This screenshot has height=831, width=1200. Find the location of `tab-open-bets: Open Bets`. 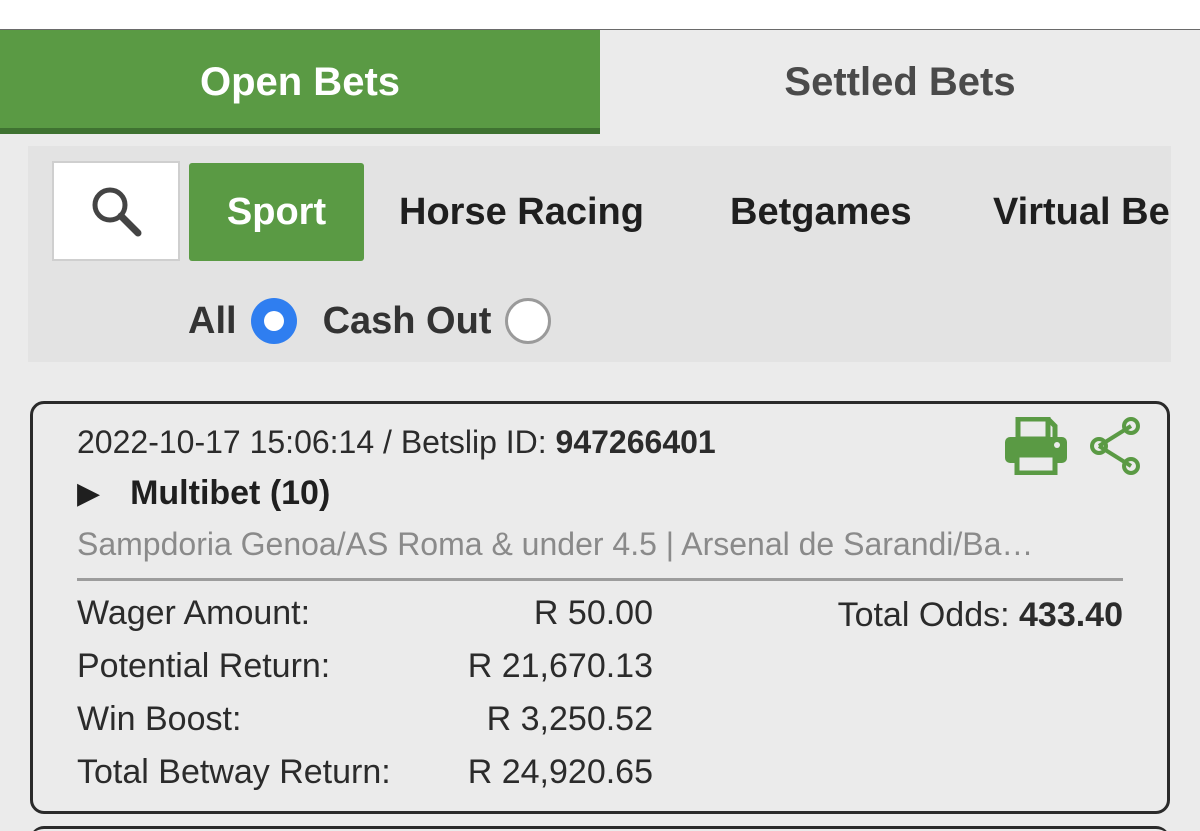

tab-open-bets: Open Bets is located at coordinates (300, 82).